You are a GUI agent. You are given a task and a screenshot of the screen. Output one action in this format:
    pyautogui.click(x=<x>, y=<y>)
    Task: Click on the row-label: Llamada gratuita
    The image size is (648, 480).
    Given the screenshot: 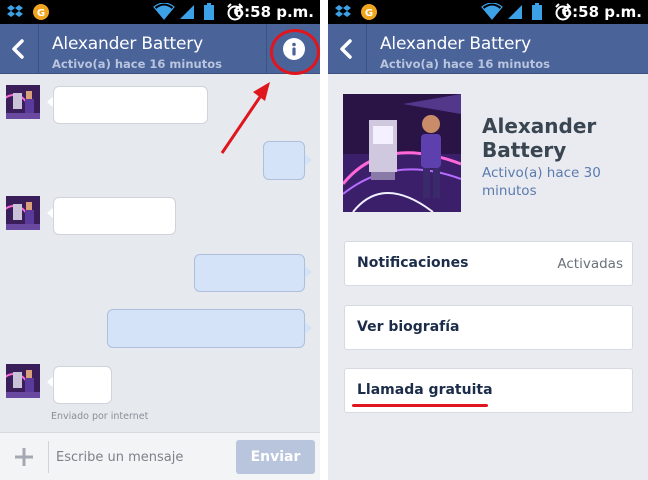 What is the action you would take?
    pyautogui.click(x=425, y=390)
    